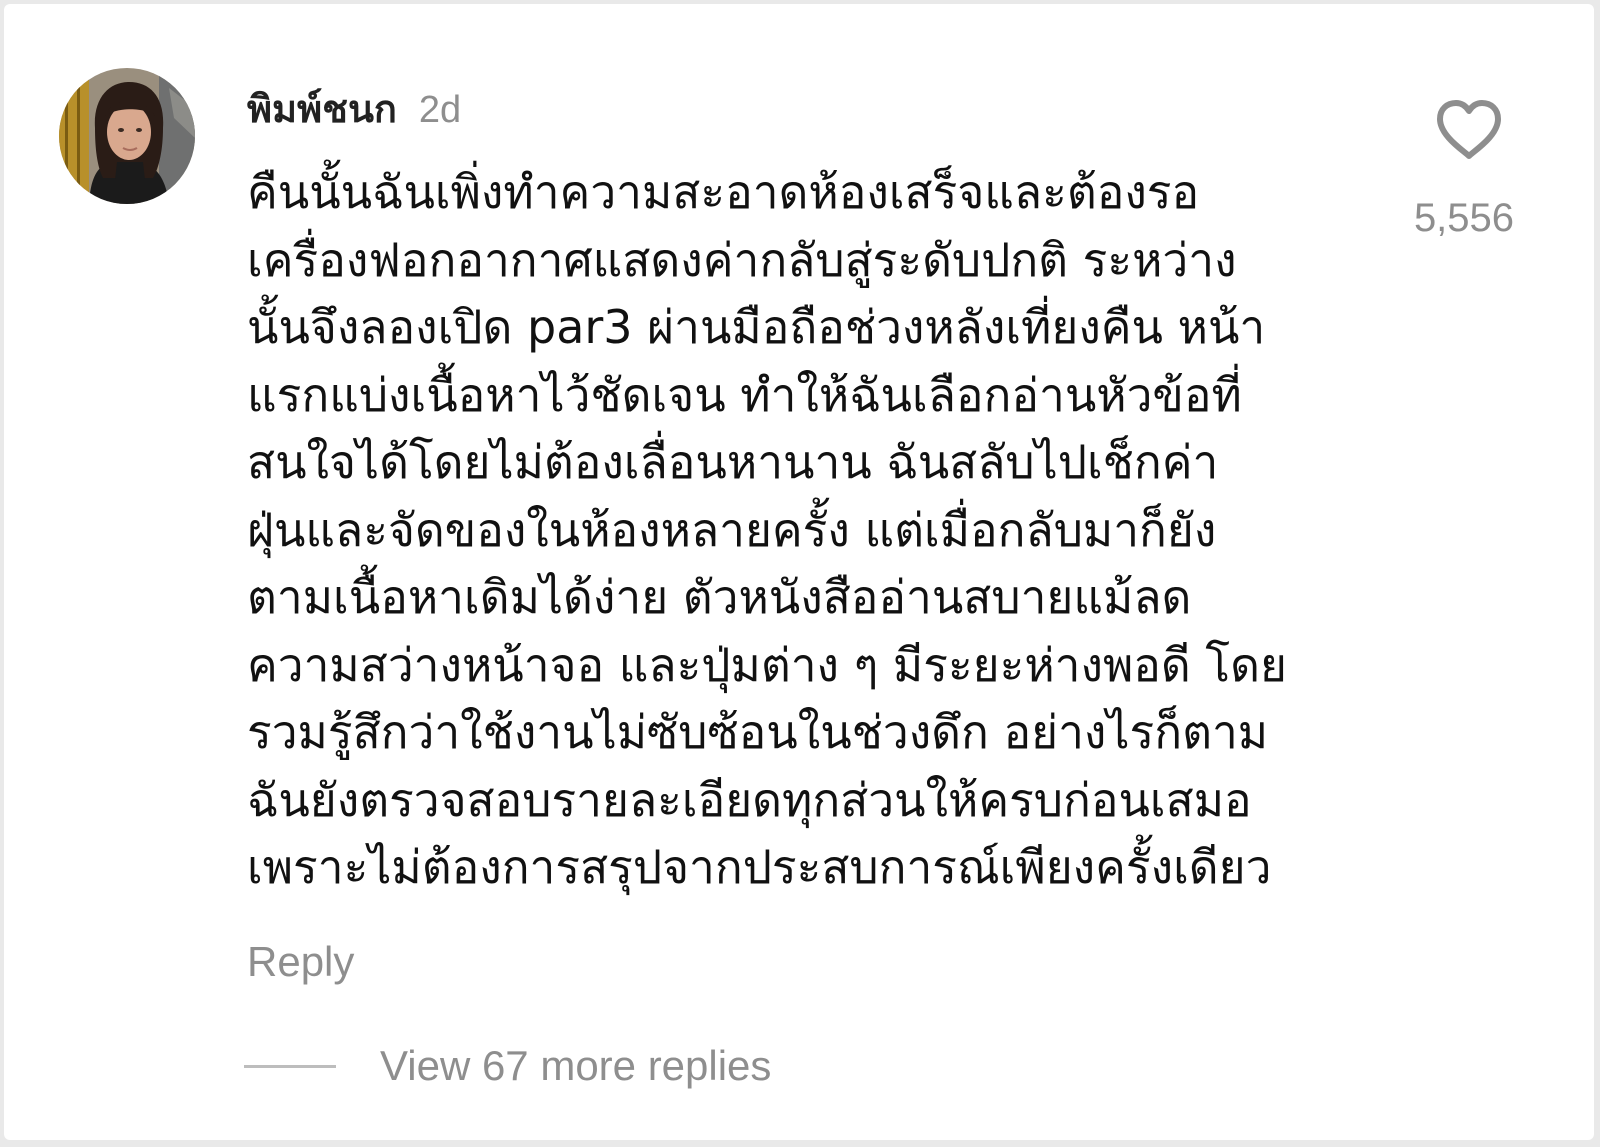 The width and height of the screenshot is (1600, 1147). Describe the element at coordinates (440, 110) in the screenshot. I see `timestamp: 2d` at that location.